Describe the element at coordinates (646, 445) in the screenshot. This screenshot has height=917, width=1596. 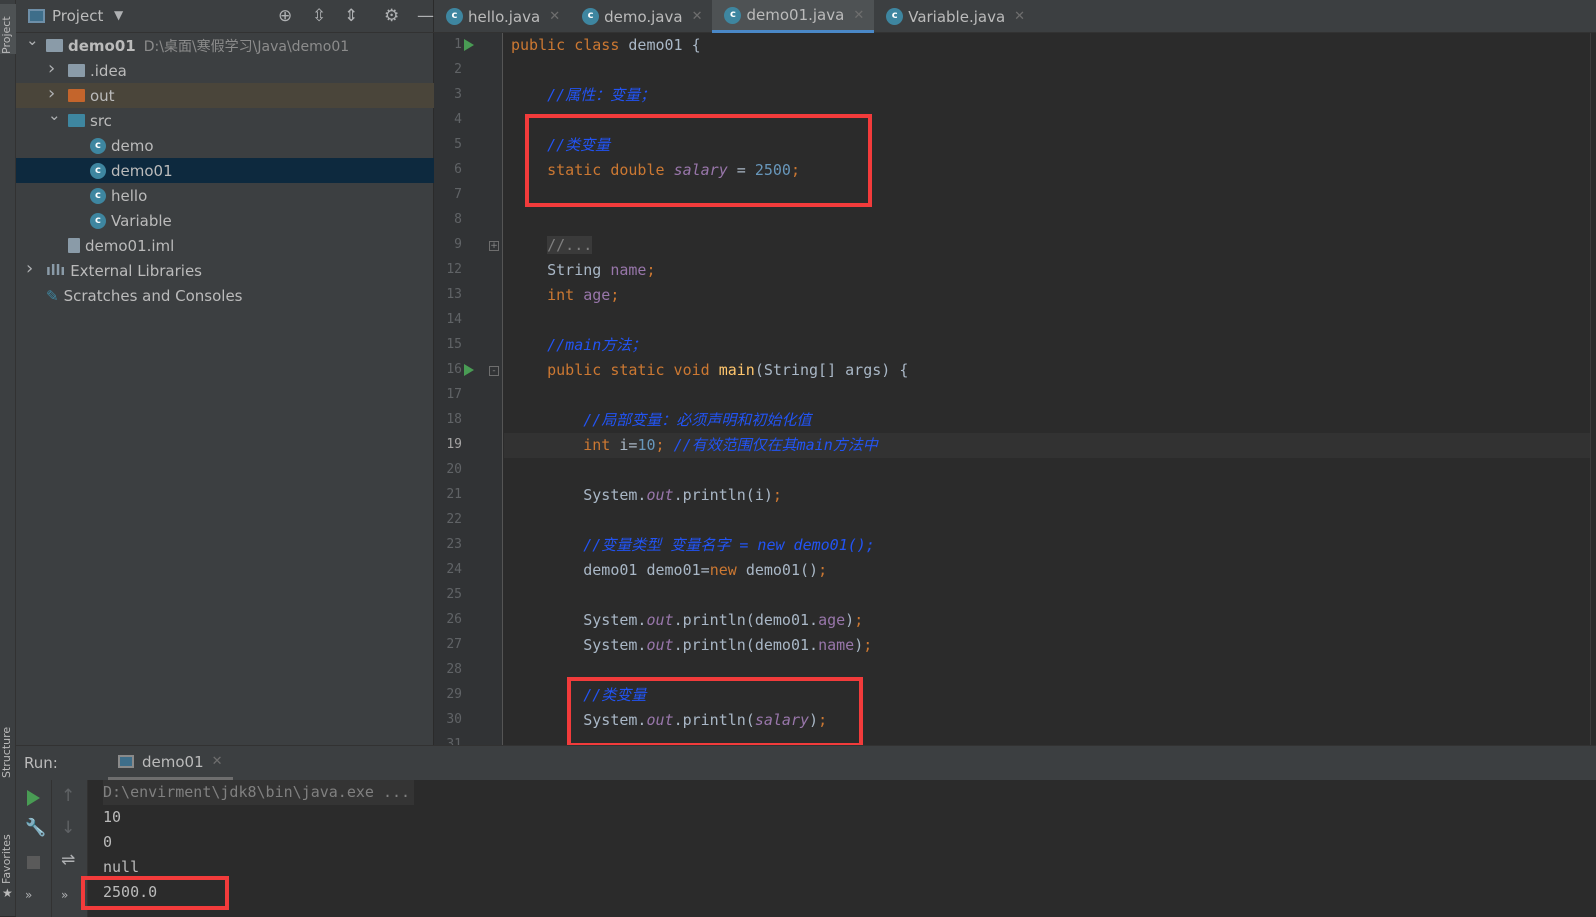
I see `code-token: 10` at that location.